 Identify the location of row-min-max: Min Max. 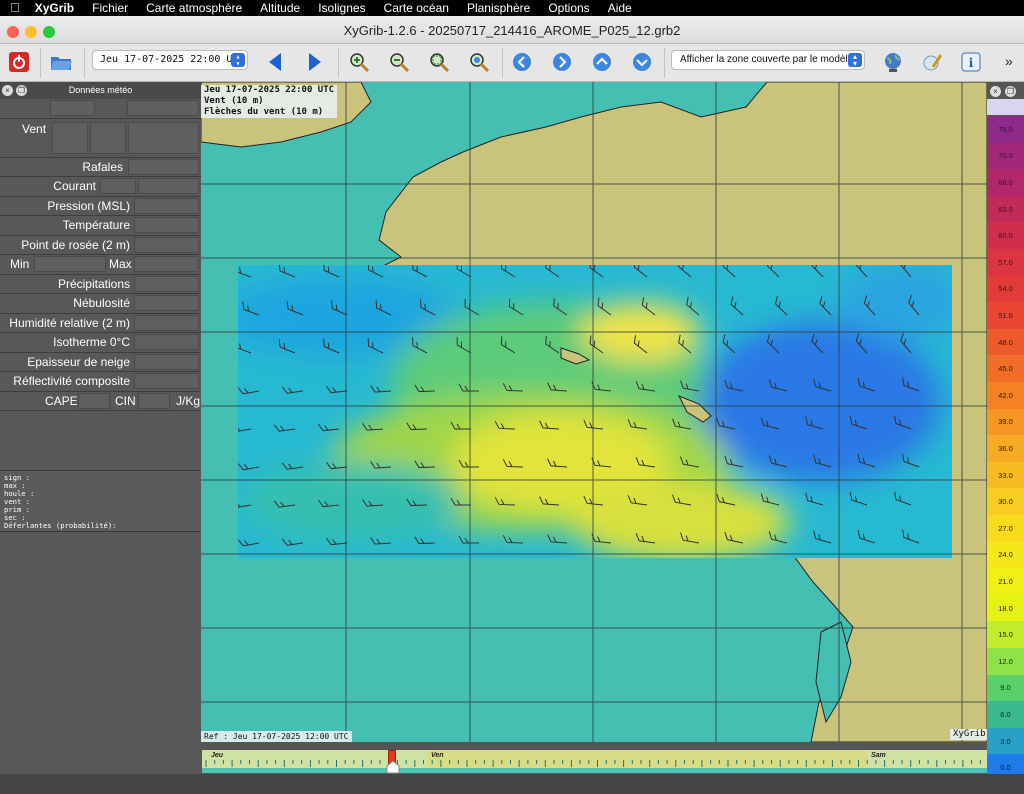
(100, 265).